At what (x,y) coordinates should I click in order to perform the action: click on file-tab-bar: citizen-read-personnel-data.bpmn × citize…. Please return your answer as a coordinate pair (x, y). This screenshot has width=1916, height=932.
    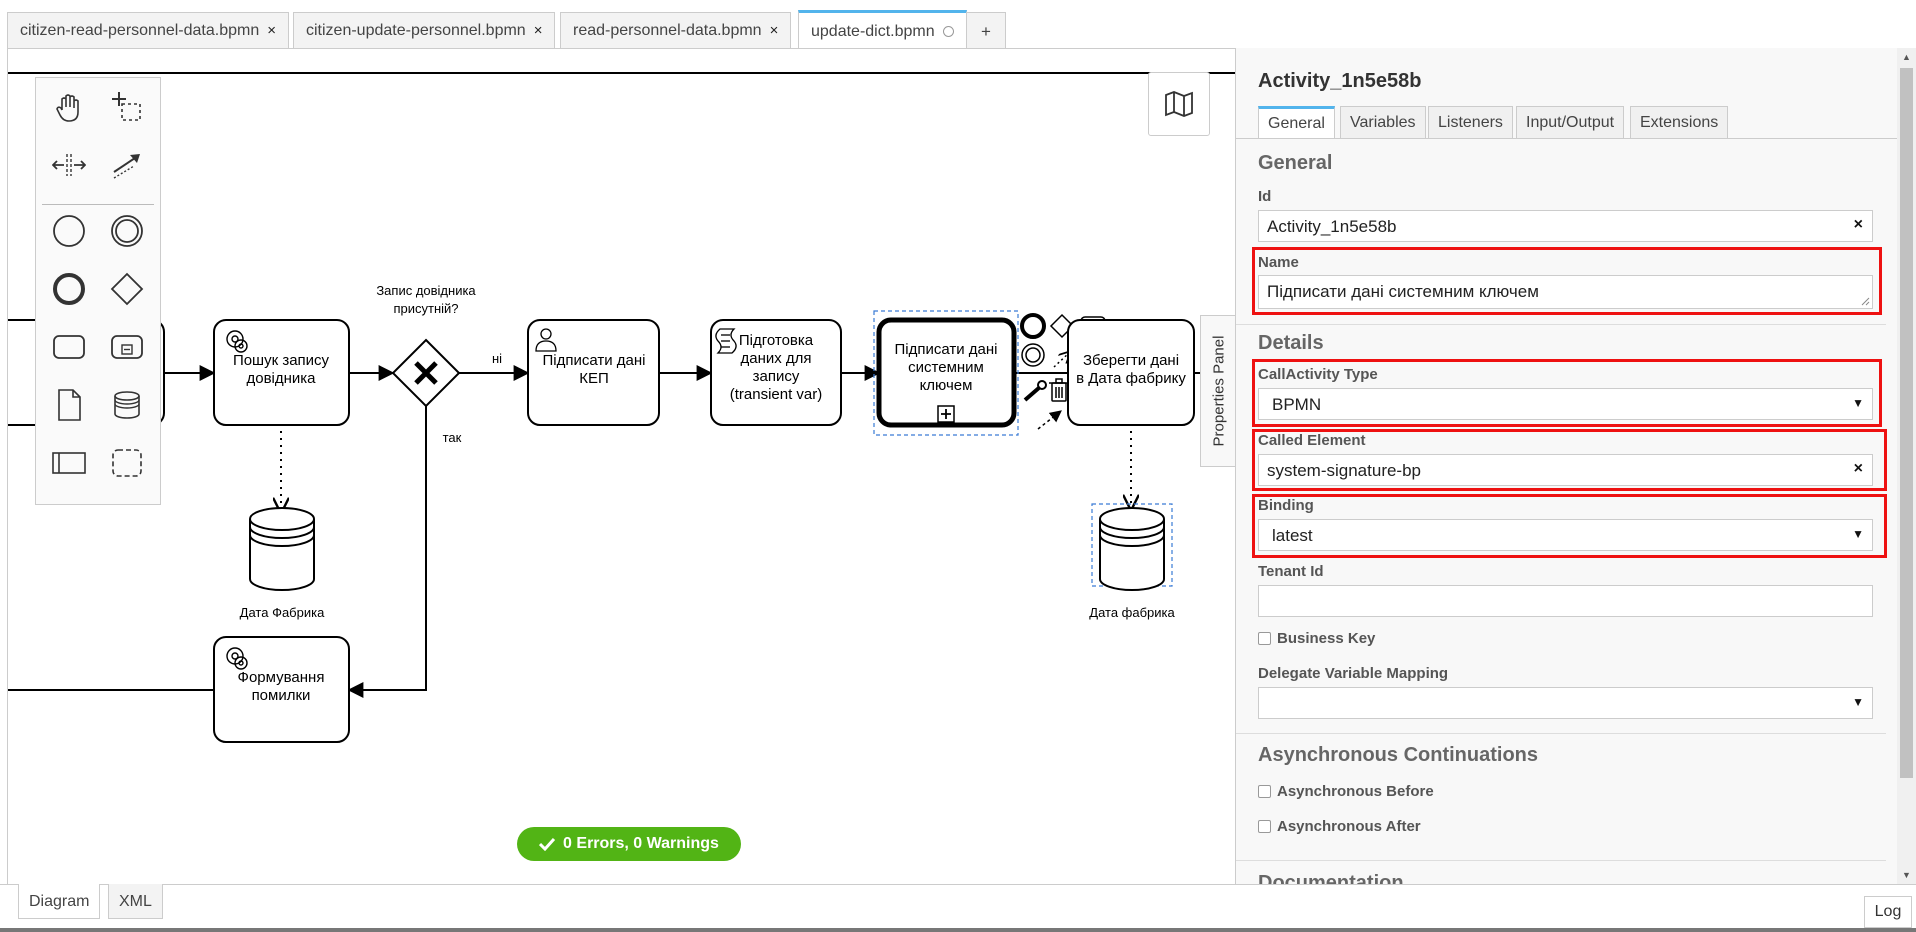
    Looking at the image, I should click on (958, 24).